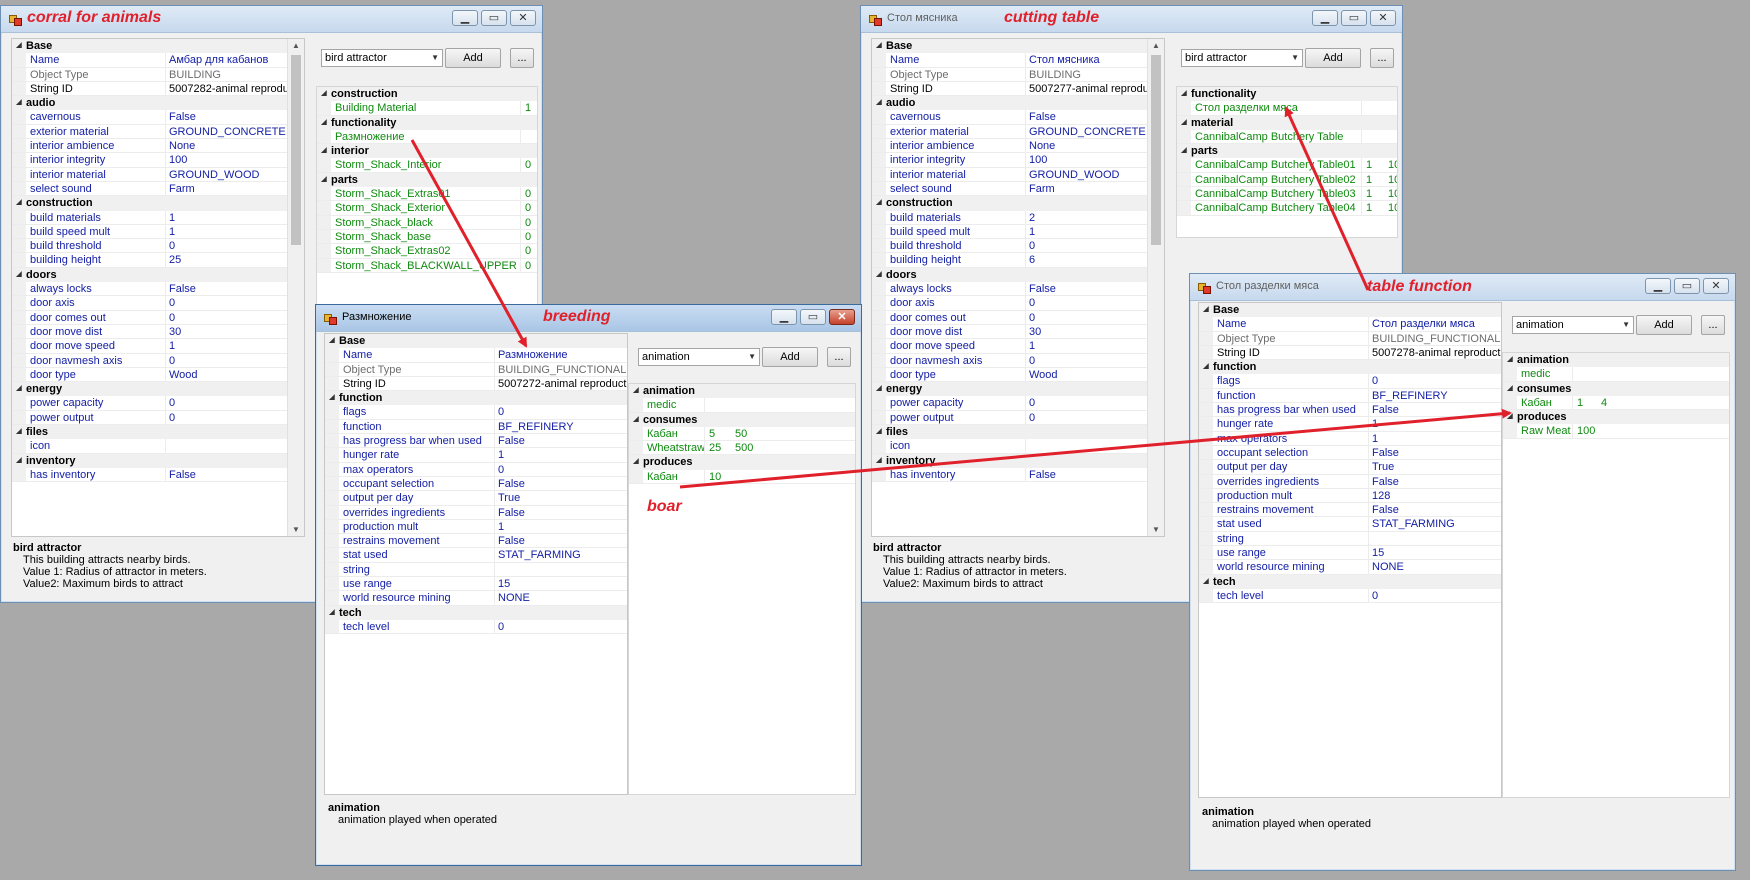 Image resolution: width=1750 pixels, height=880 pixels. I want to click on reference-item: Storm_Shack_BLACKWALL_UPPER 0, so click(427, 265).